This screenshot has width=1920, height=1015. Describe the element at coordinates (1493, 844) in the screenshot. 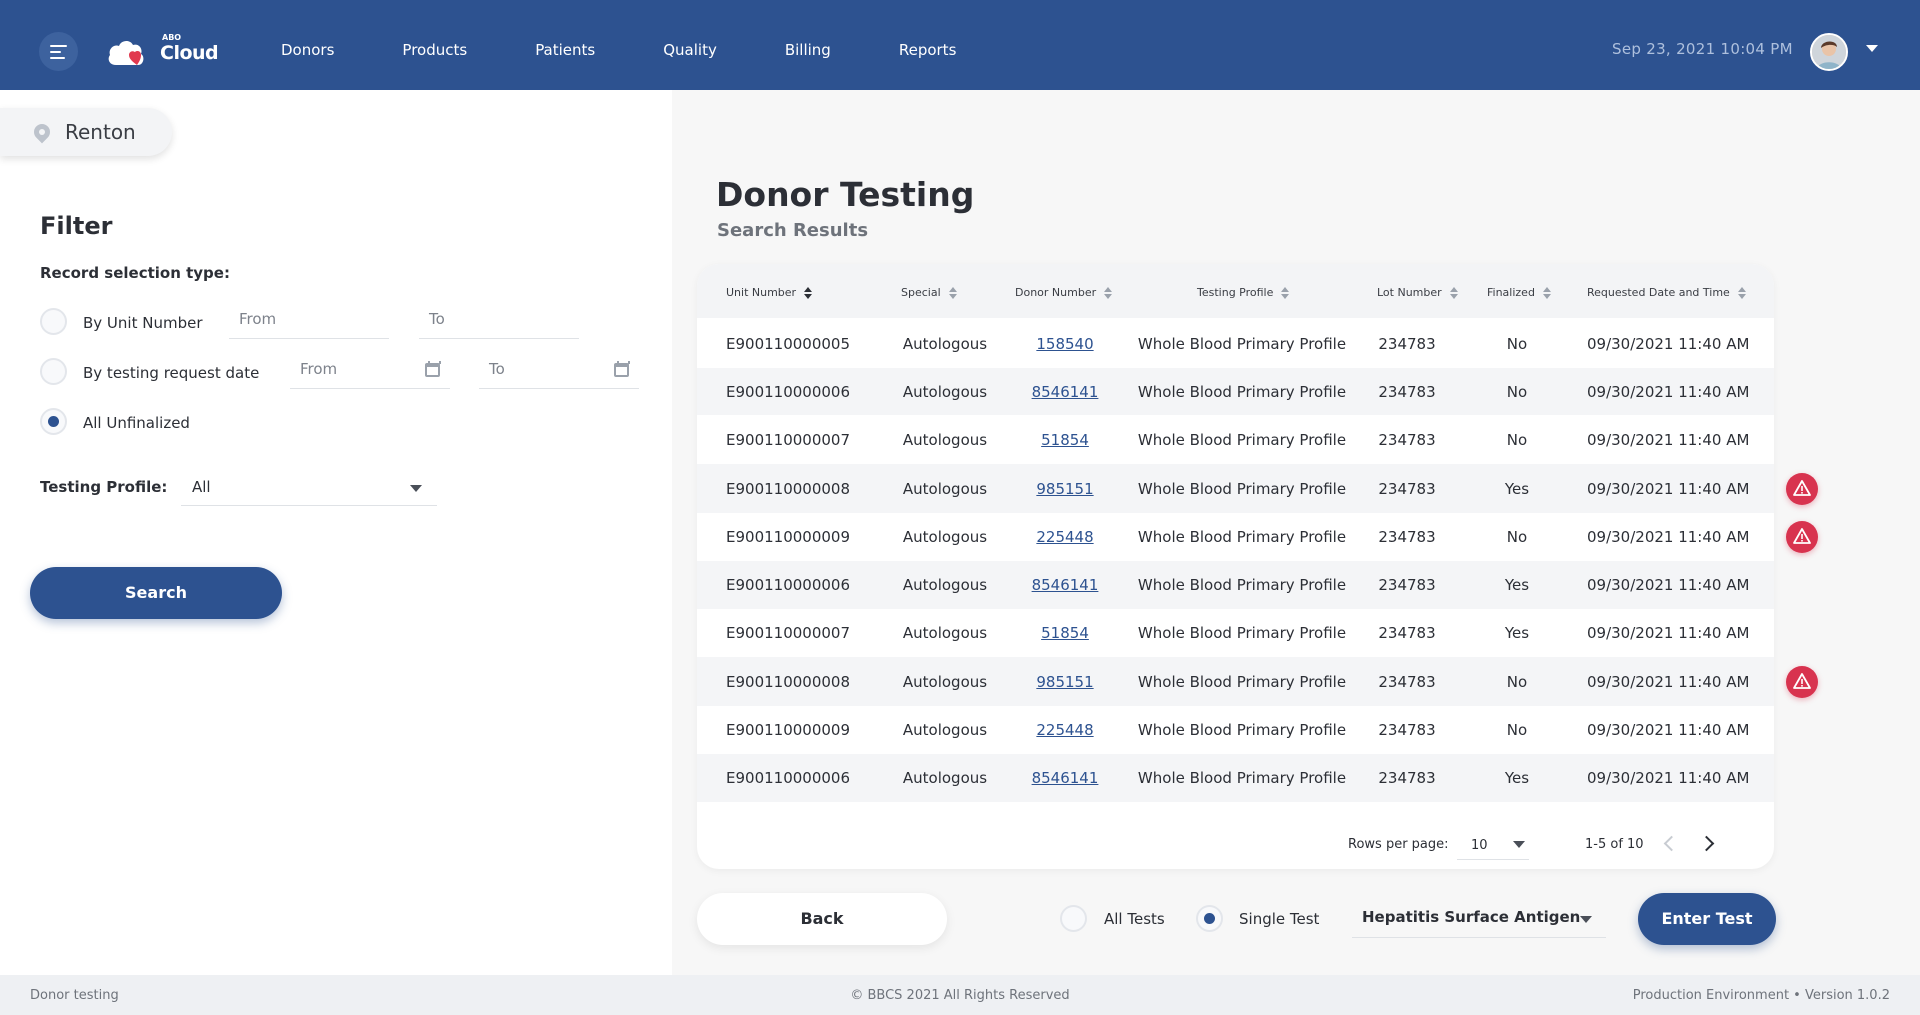

I see `rows-per-page-select: 10` at that location.